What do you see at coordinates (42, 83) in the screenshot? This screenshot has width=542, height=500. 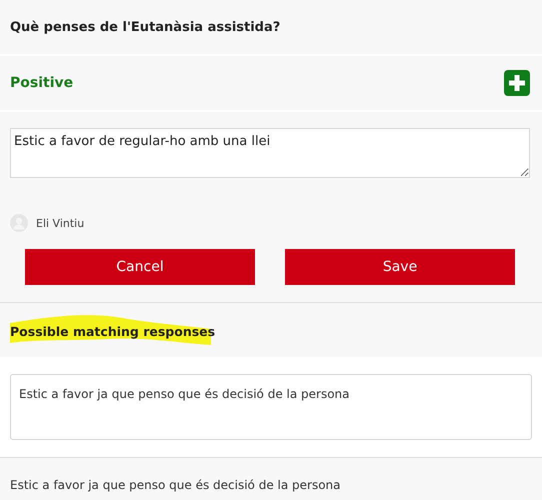 I see `category-label: Positive` at bounding box center [42, 83].